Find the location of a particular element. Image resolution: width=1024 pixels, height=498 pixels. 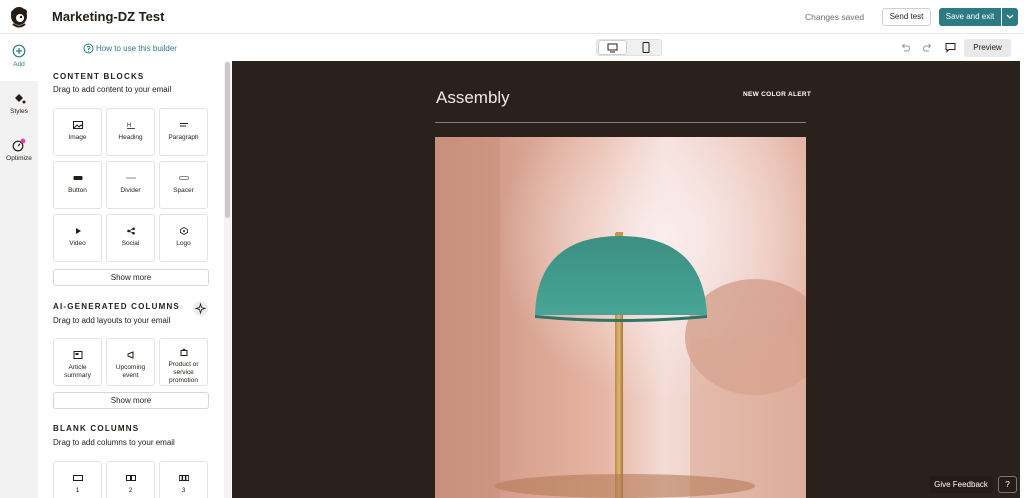

email-divider is located at coordinates (620, 122).